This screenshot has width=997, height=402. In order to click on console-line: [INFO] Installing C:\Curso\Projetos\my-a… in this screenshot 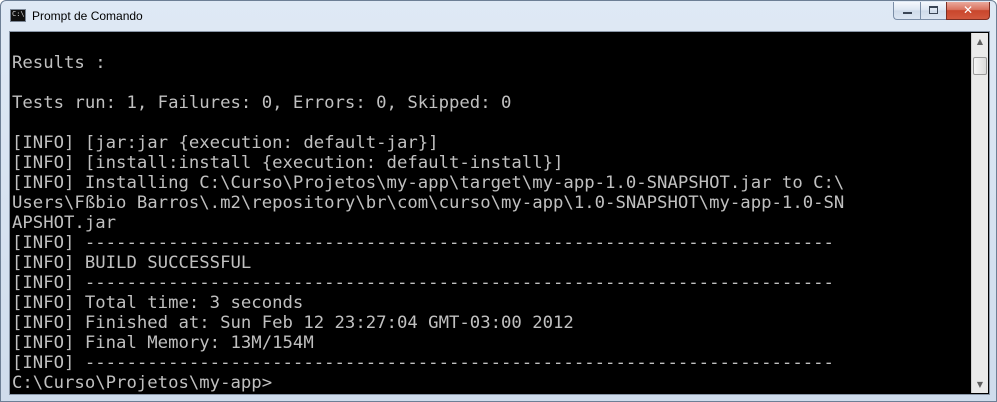, I will do `click(428, 183)`.